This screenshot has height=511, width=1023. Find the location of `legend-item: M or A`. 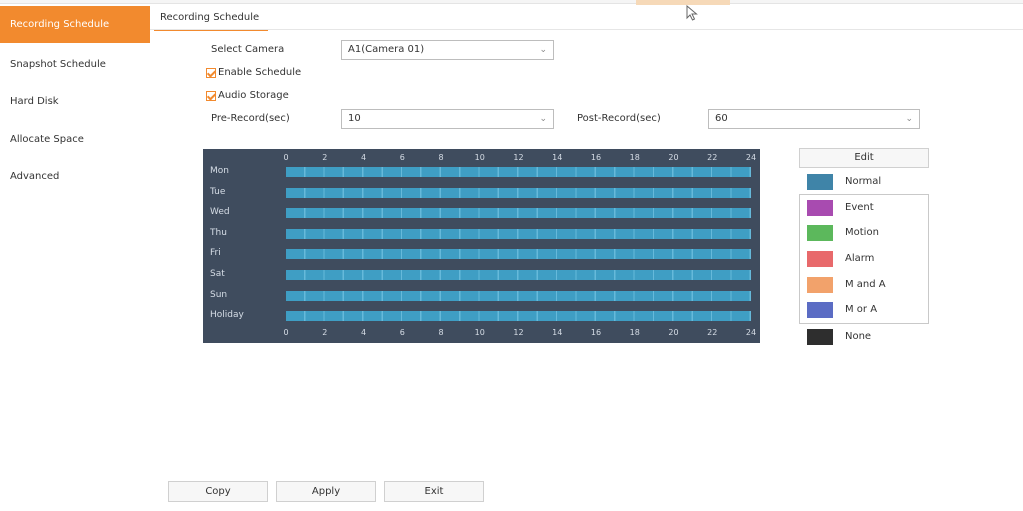

legend-item: M or A is located at coordinates (864, 310).